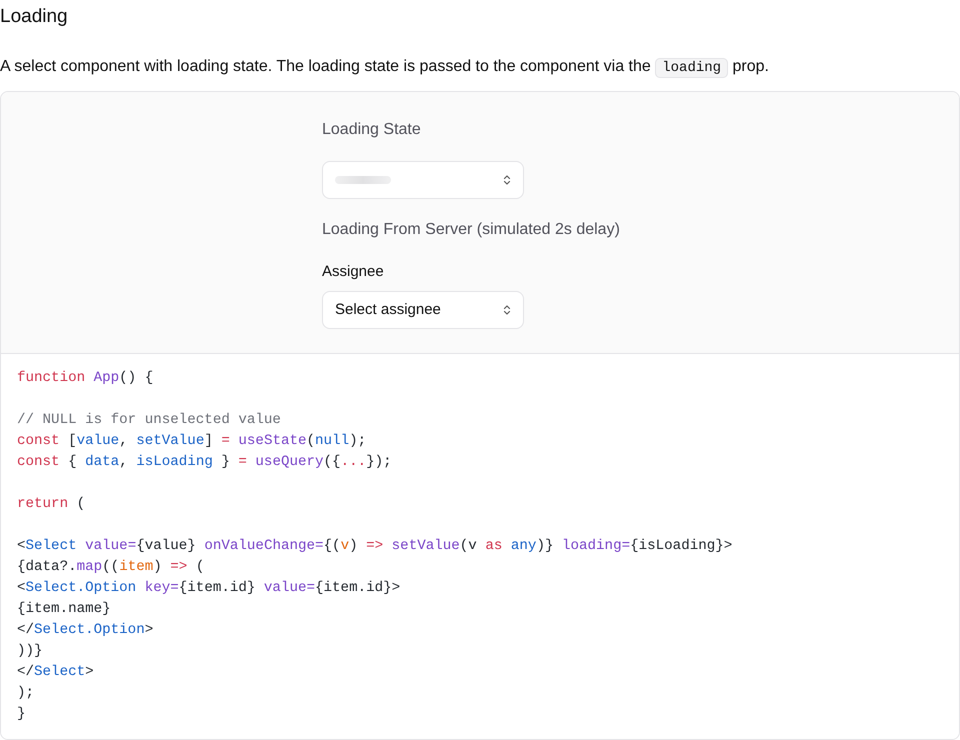 The image size is (960, 740). I want to click on code-line: <Select.Option key={item.id} value={item.id}>, so click(209, 588).